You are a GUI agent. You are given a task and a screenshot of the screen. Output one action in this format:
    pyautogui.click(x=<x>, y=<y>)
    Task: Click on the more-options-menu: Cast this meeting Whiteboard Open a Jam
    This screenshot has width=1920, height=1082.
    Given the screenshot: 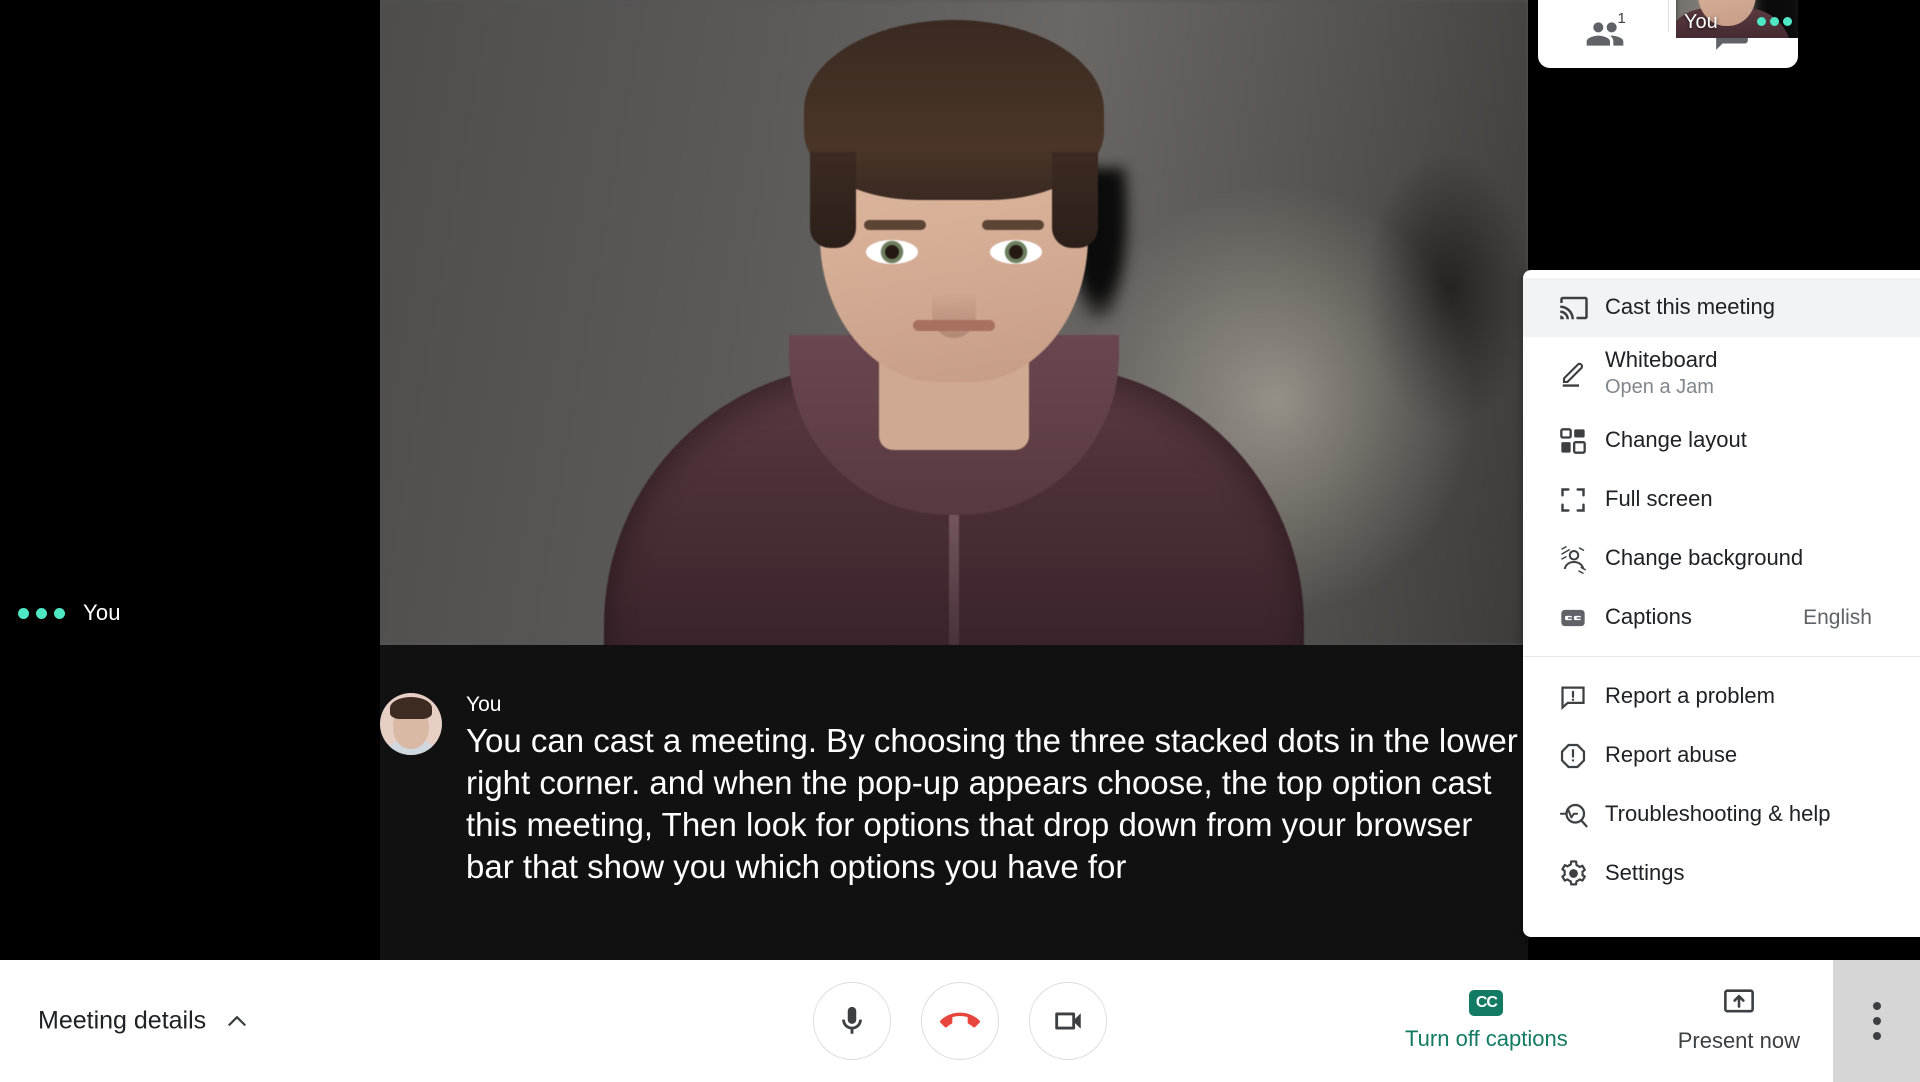 What is the action you would take?
    pyautogui.click(x=1721, y=603)
    